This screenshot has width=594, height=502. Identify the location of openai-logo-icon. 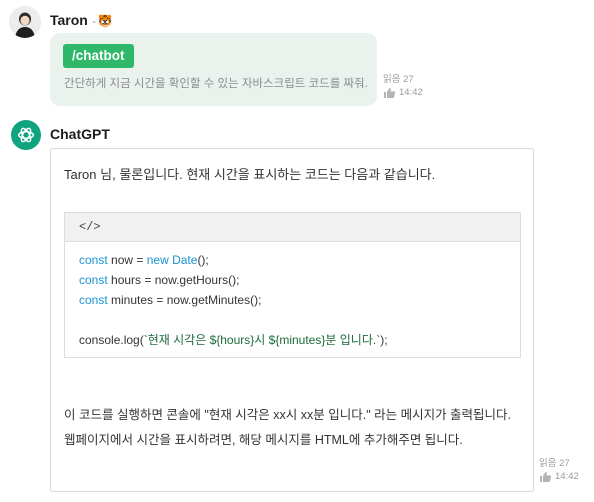
(26, 135).